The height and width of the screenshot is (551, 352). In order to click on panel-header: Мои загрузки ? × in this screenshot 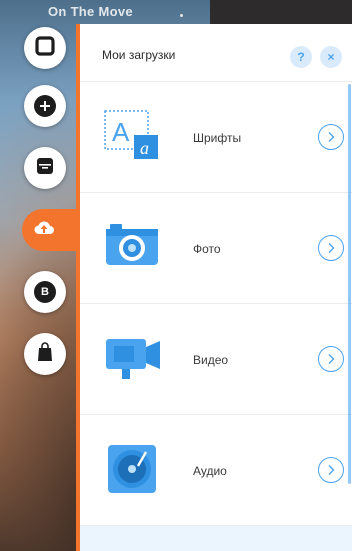, I will do `click(216, 53)`.